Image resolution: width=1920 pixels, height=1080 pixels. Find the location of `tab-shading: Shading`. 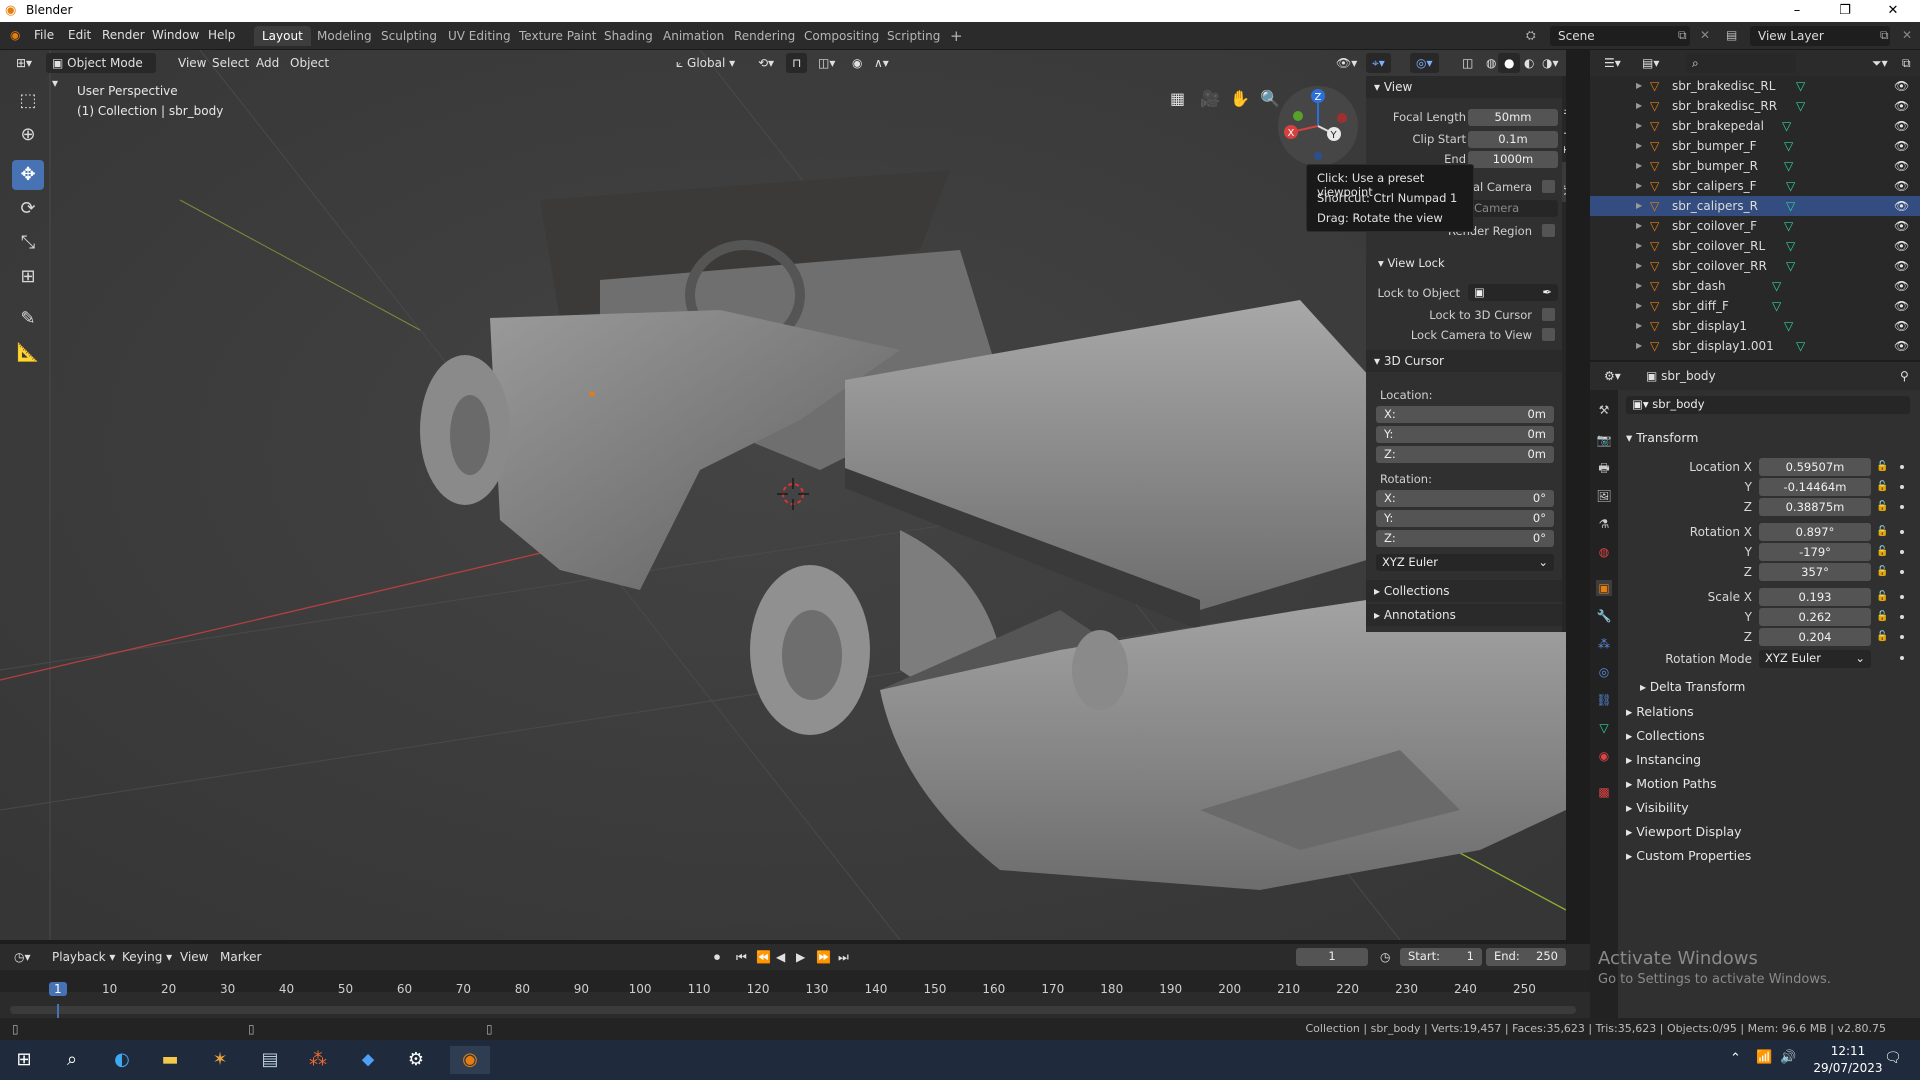

tab-shading: Shading is located at coordinates (628, 36).